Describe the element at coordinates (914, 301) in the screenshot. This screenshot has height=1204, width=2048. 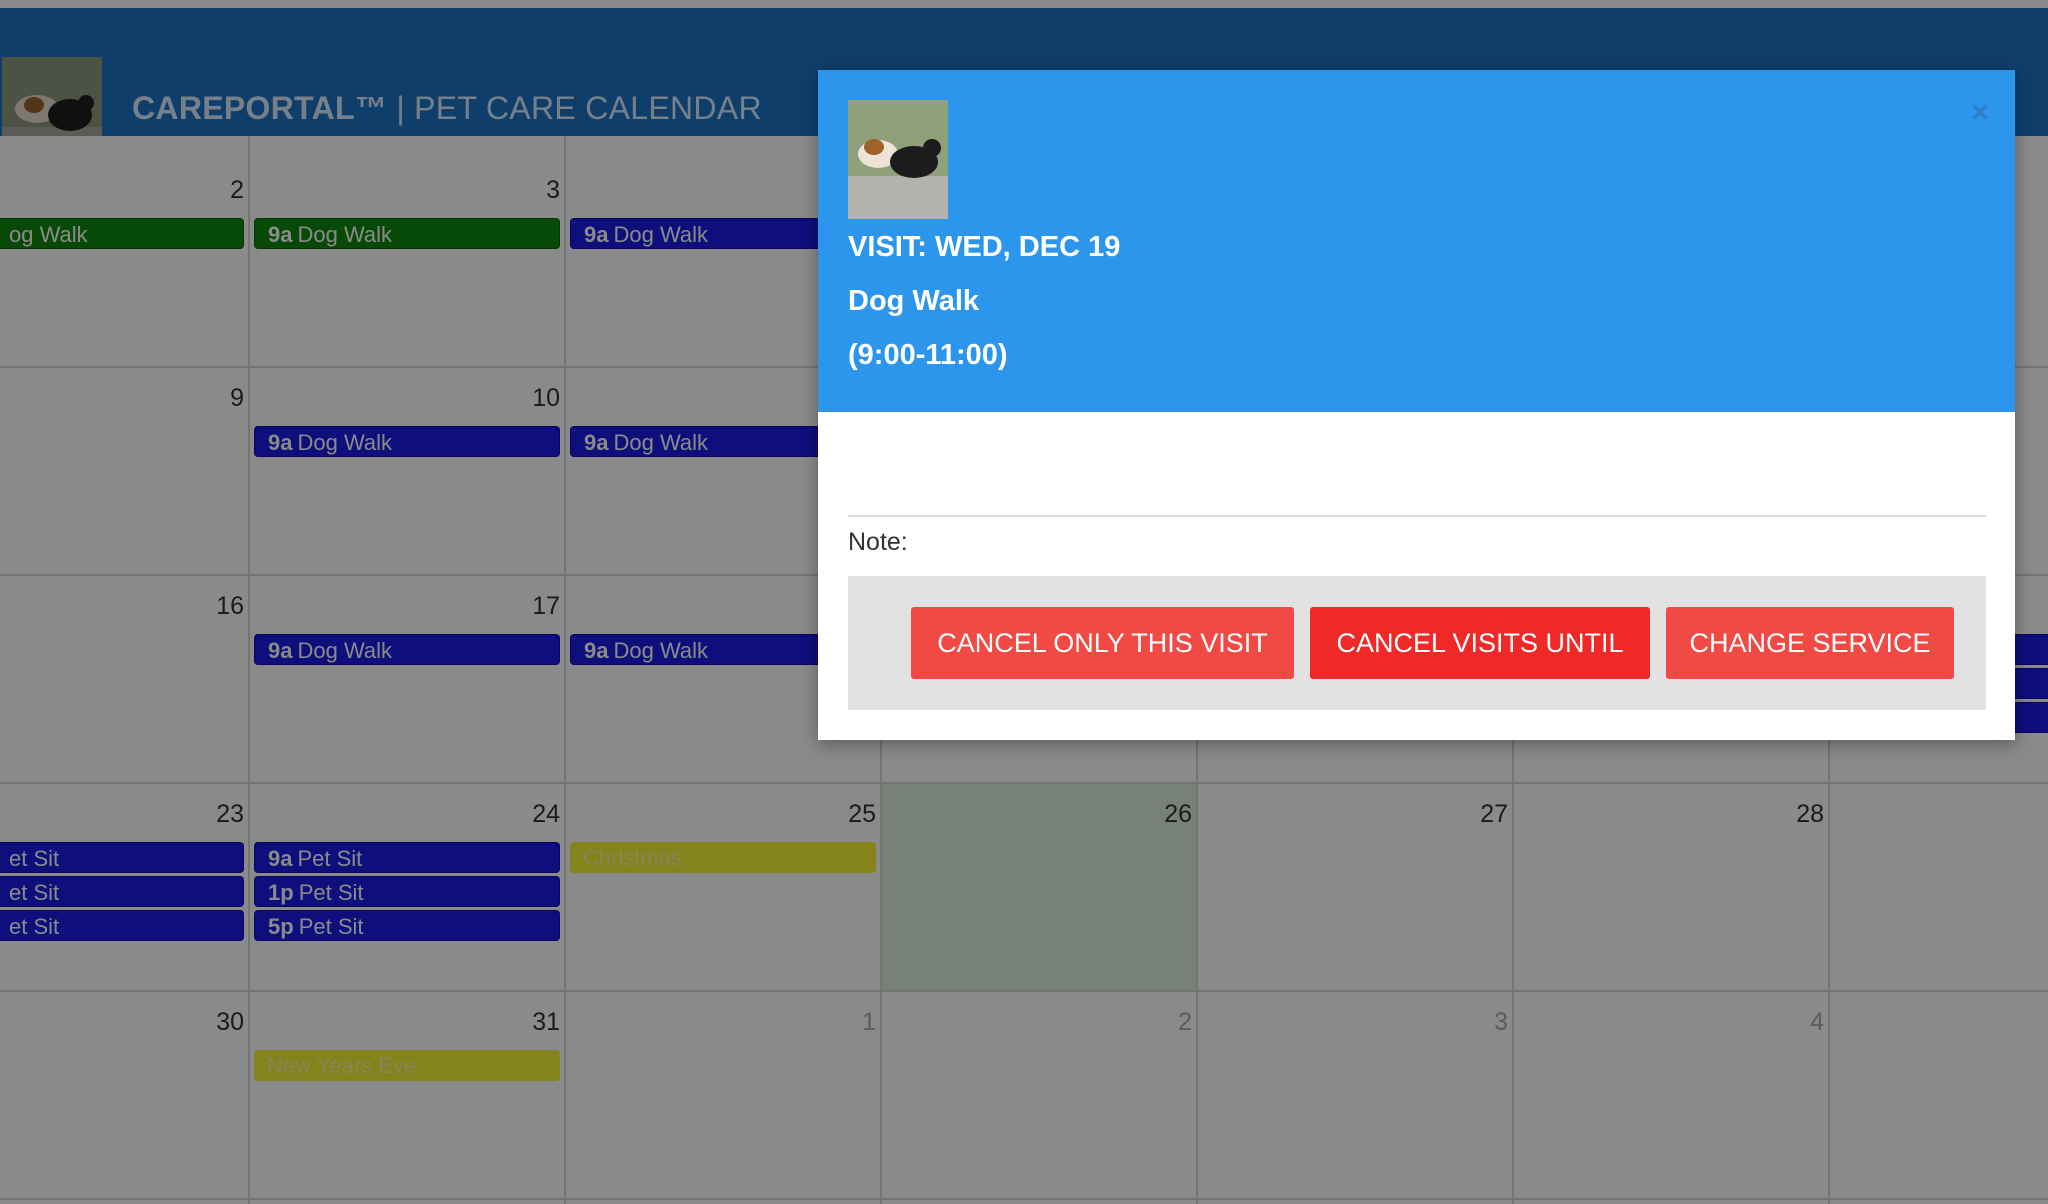
I see `visit-service: Dog Walk` at that location.